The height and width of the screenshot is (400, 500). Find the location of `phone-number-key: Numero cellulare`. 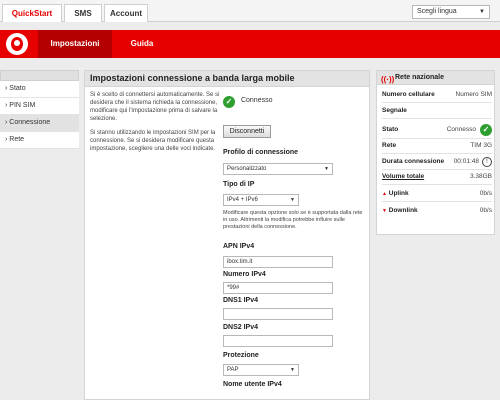

phone-number-key: Numero cellulare is located at coordinates (408, 94).